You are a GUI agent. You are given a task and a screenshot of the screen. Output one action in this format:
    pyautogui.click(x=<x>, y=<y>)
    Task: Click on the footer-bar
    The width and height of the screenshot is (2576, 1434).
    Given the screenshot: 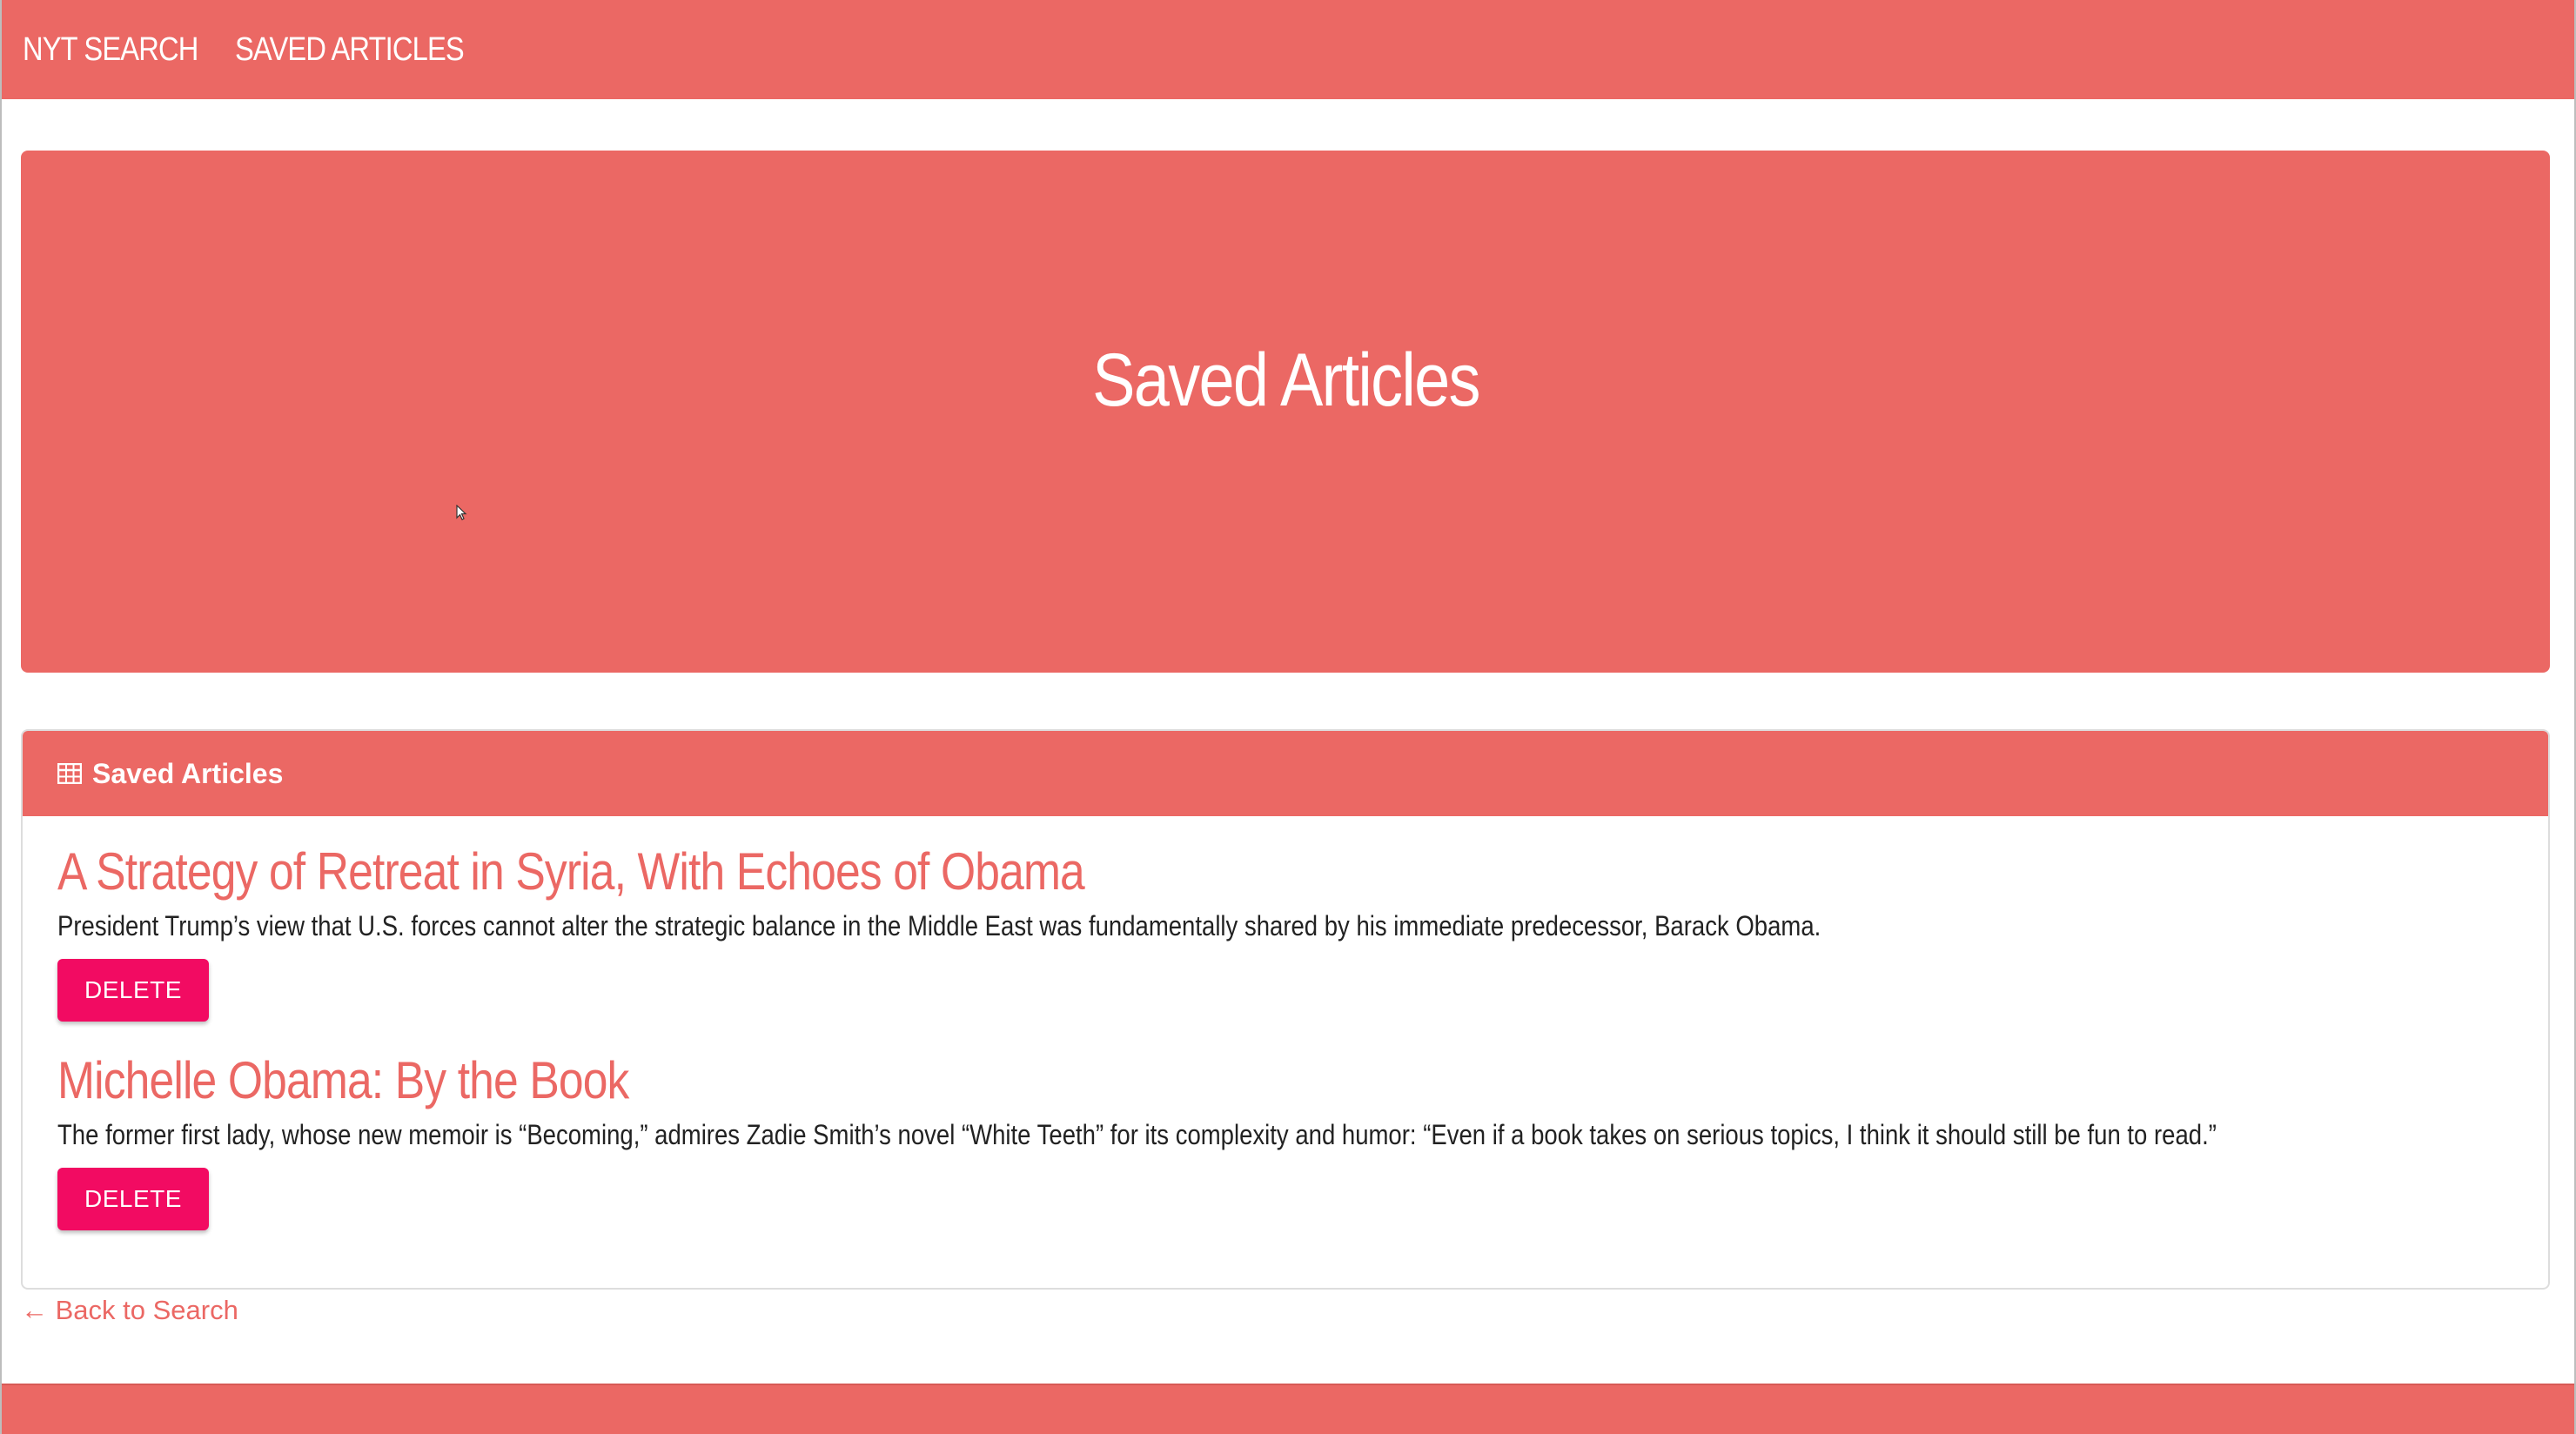 What is the action you would take?
    pyautogui.click(x=1288, y=1409)
    